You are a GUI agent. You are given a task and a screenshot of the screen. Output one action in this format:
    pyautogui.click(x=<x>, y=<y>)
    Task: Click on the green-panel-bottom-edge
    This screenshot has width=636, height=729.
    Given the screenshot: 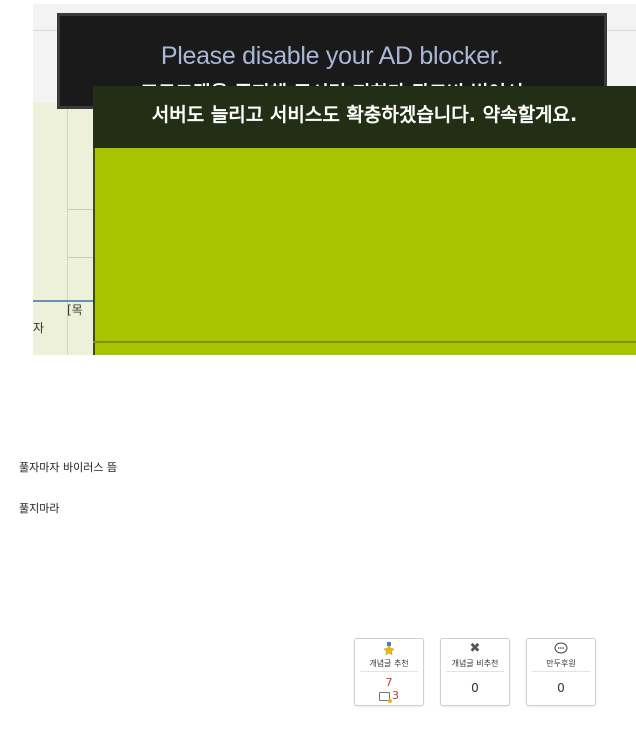 What is the action you would take?
    pyautogui.click(x=364, y=342)
    